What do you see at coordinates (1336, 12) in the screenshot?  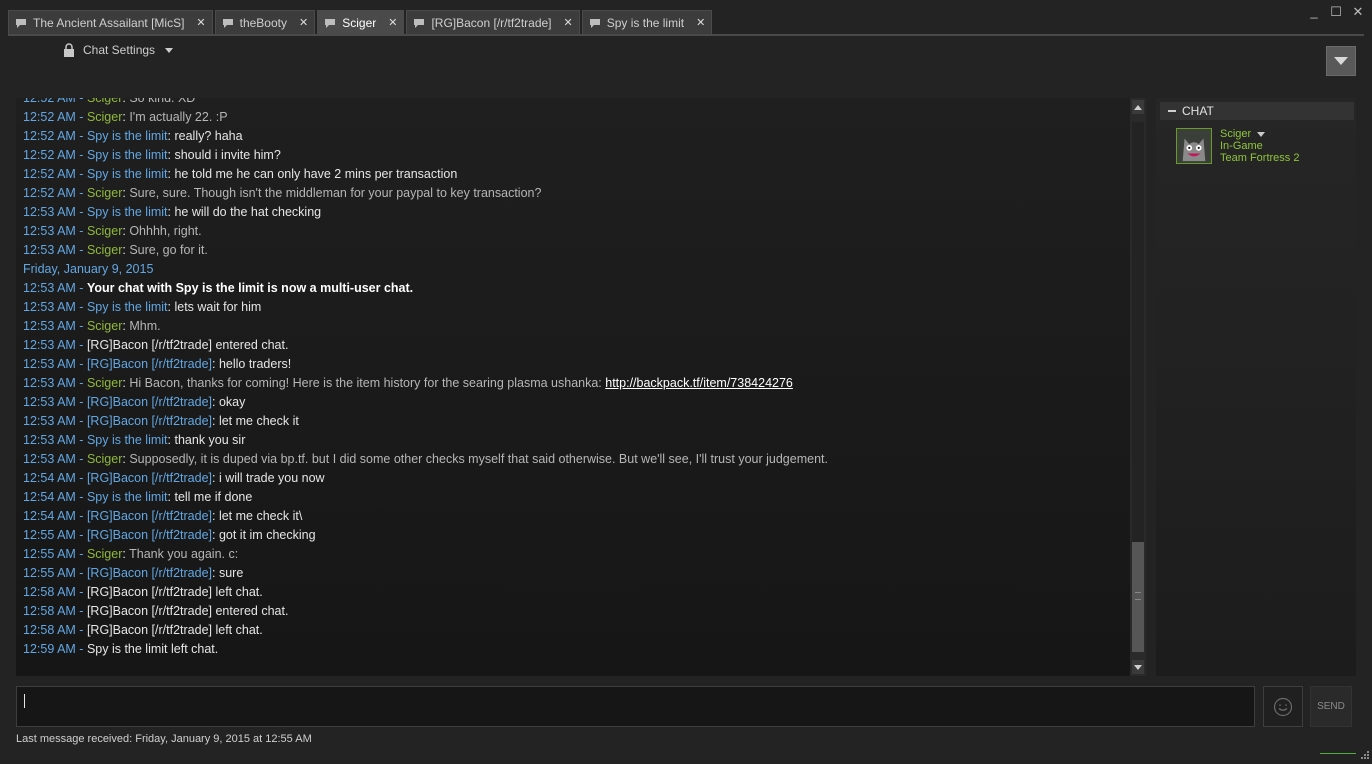 I see `maximize-button: ☐` at bounding box center [1336, 12].